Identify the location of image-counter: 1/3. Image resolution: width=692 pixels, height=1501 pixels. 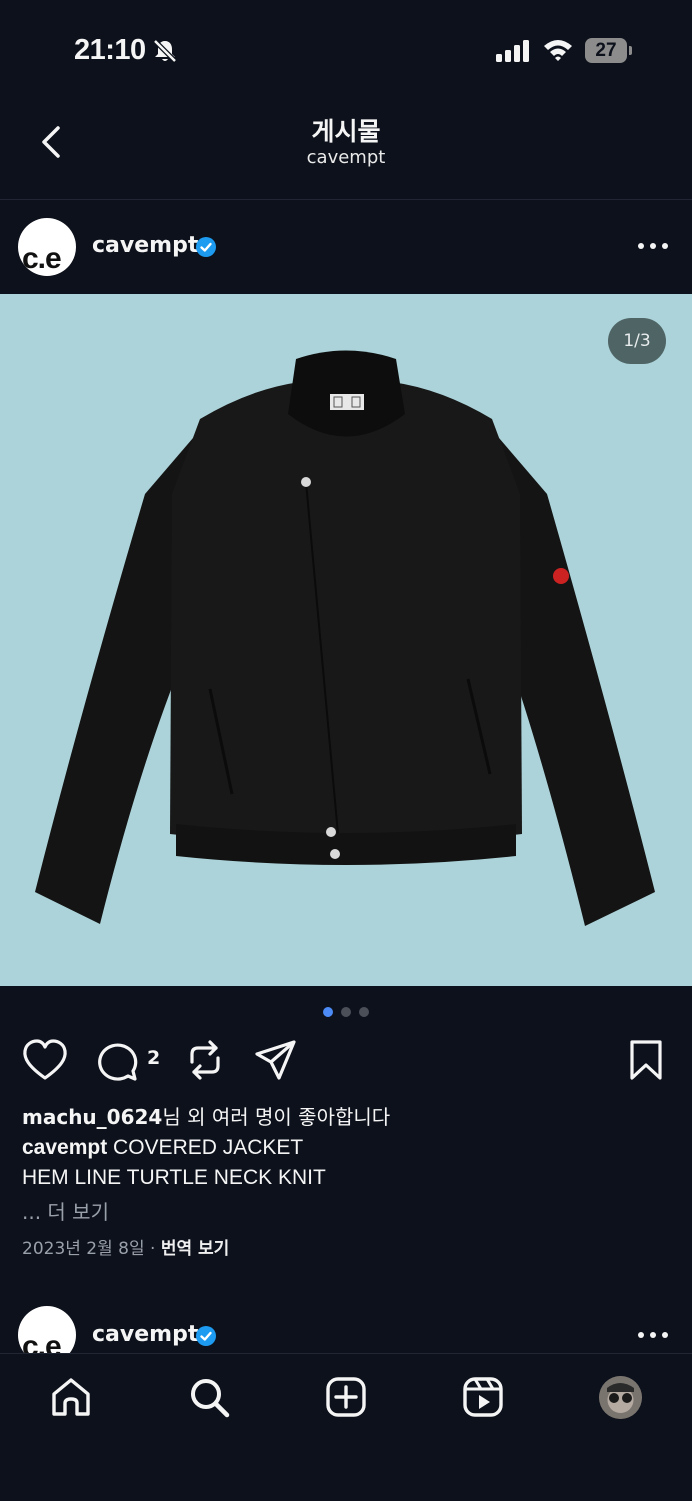
(637, 341).